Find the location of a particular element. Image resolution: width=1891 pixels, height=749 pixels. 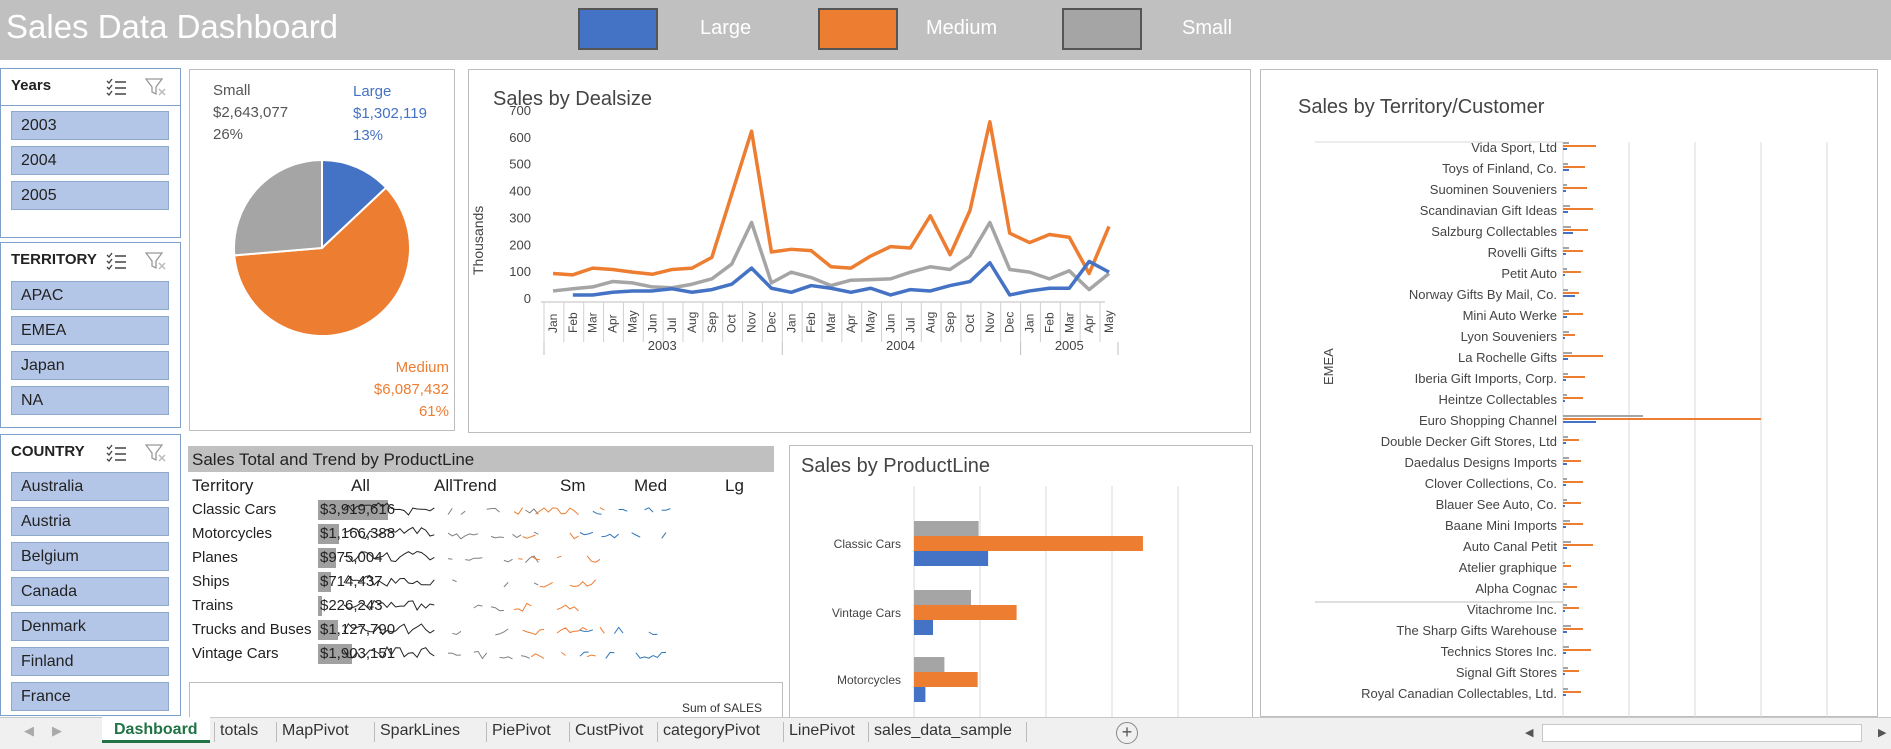

x-tick-label: Nov is located at coordinates (752, 322).